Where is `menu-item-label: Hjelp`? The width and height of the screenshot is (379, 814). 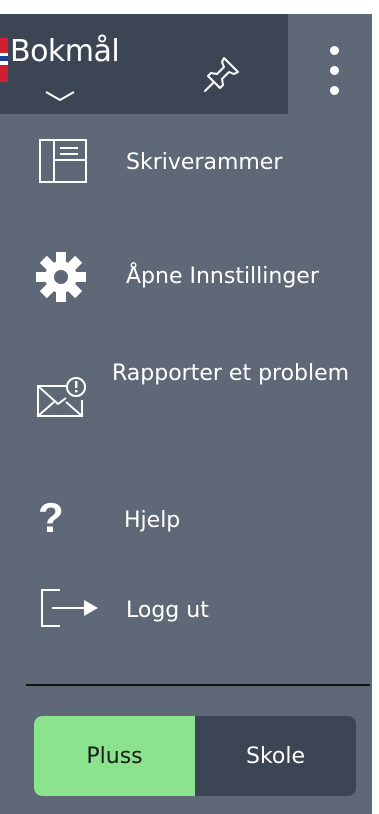 menu-item-label: Hjelp is located at coordinates (152, 520).